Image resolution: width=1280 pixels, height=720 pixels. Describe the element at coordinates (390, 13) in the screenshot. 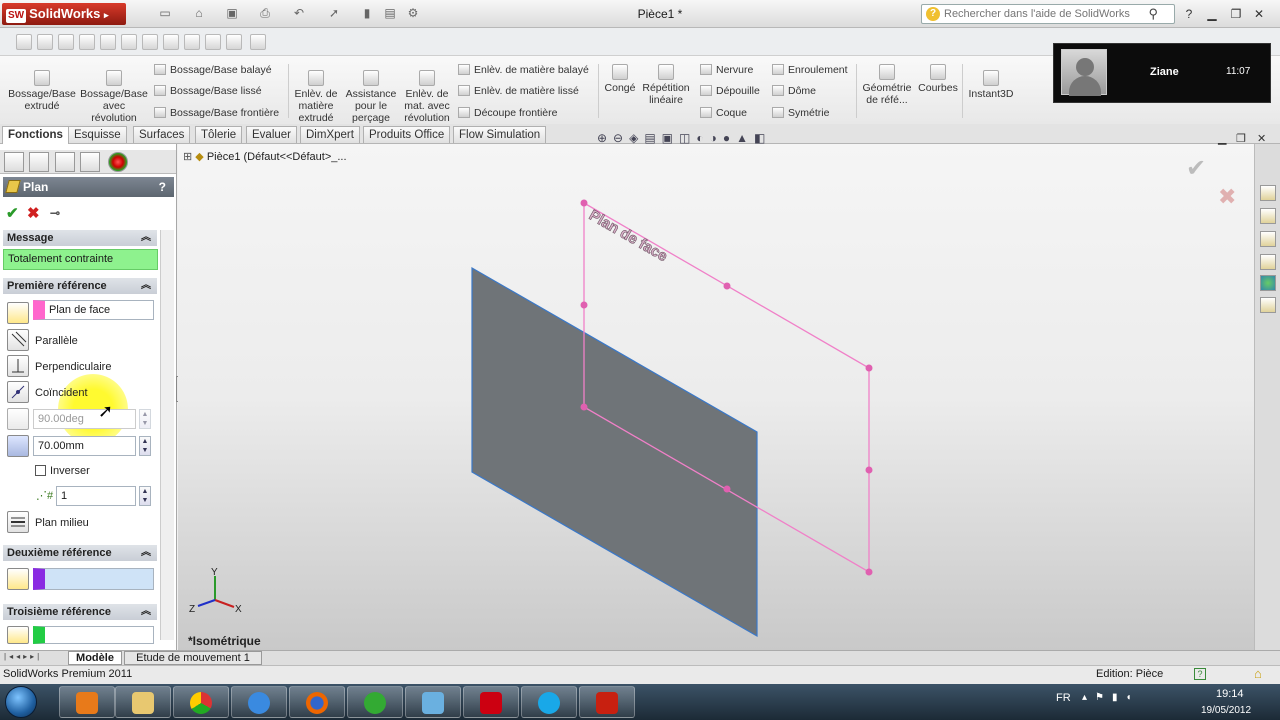

I see `file-properties-icon: ▤` at that location.